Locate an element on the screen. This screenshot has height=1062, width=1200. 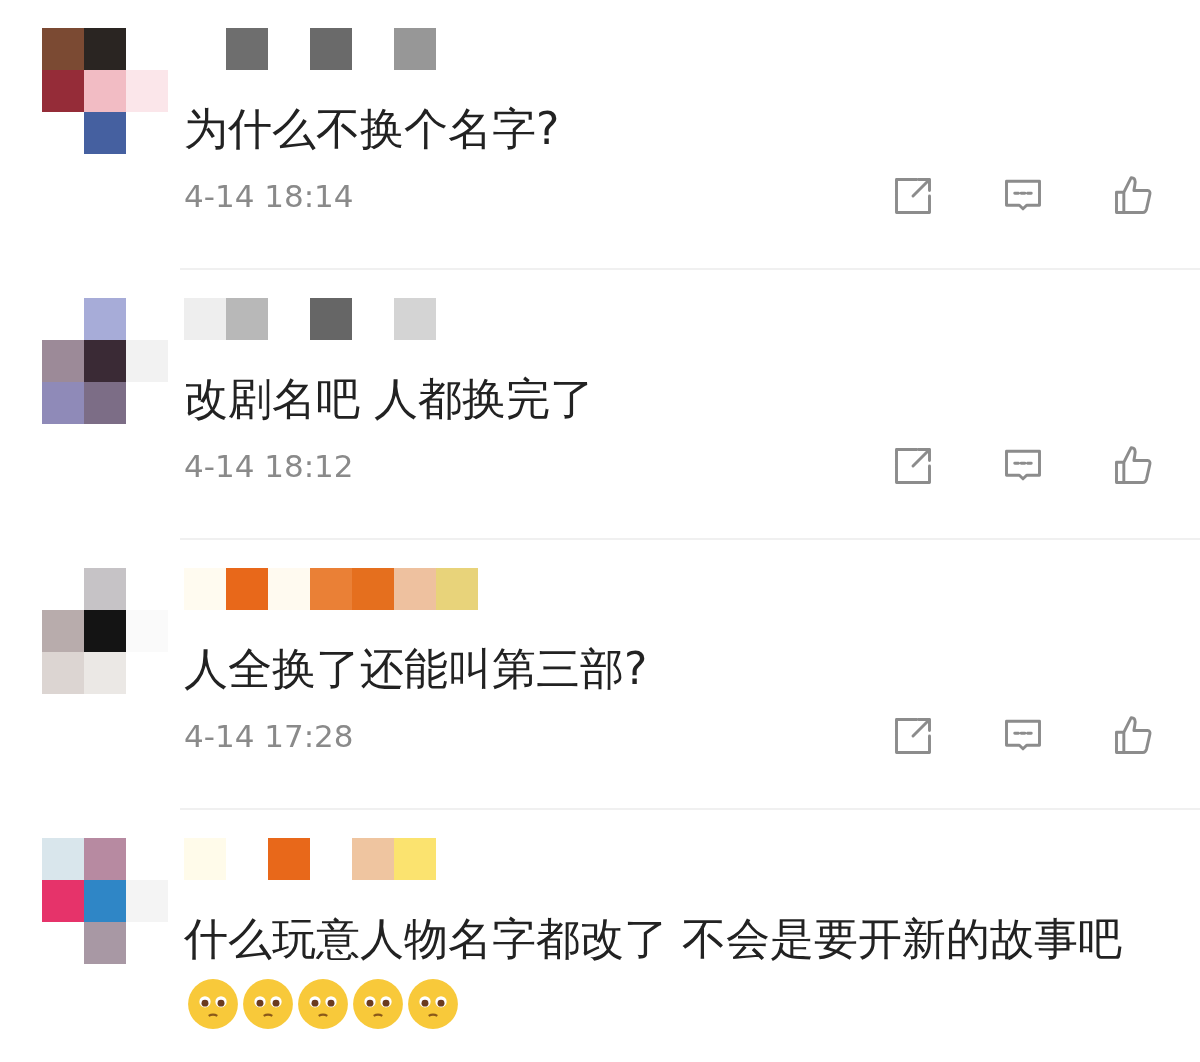
comment-time: 4-14 18:14 is located at coordinates (269, 196).